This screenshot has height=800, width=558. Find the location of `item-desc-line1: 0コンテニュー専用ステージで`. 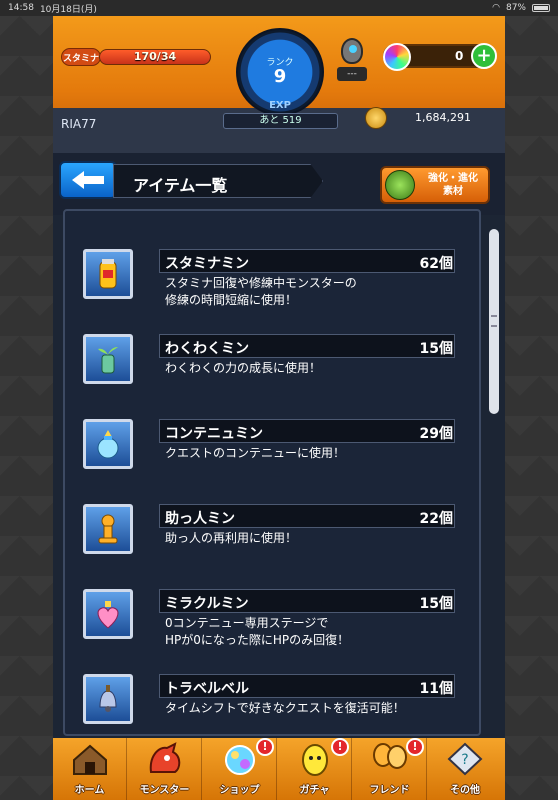

item-desc-line1: 0コンテニュー専用ステージで is located at coordinates (247, 623).